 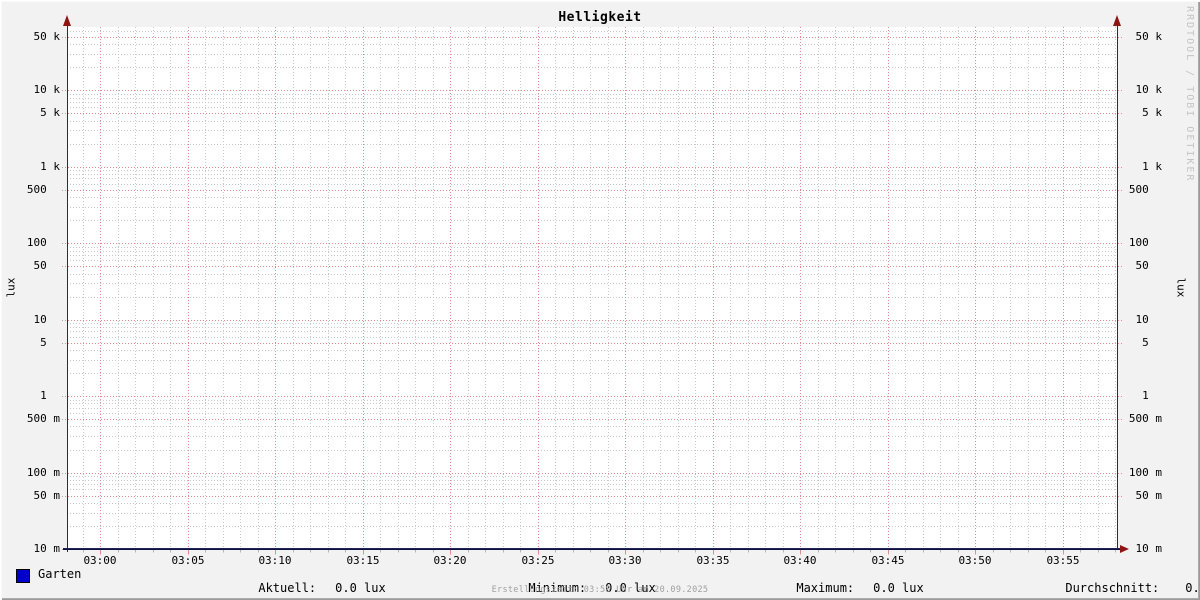 What do you see at coordinates (800, 560) in the screenshot?
I see `x-tick-label: 03:40` at bounding box center [800, 560].